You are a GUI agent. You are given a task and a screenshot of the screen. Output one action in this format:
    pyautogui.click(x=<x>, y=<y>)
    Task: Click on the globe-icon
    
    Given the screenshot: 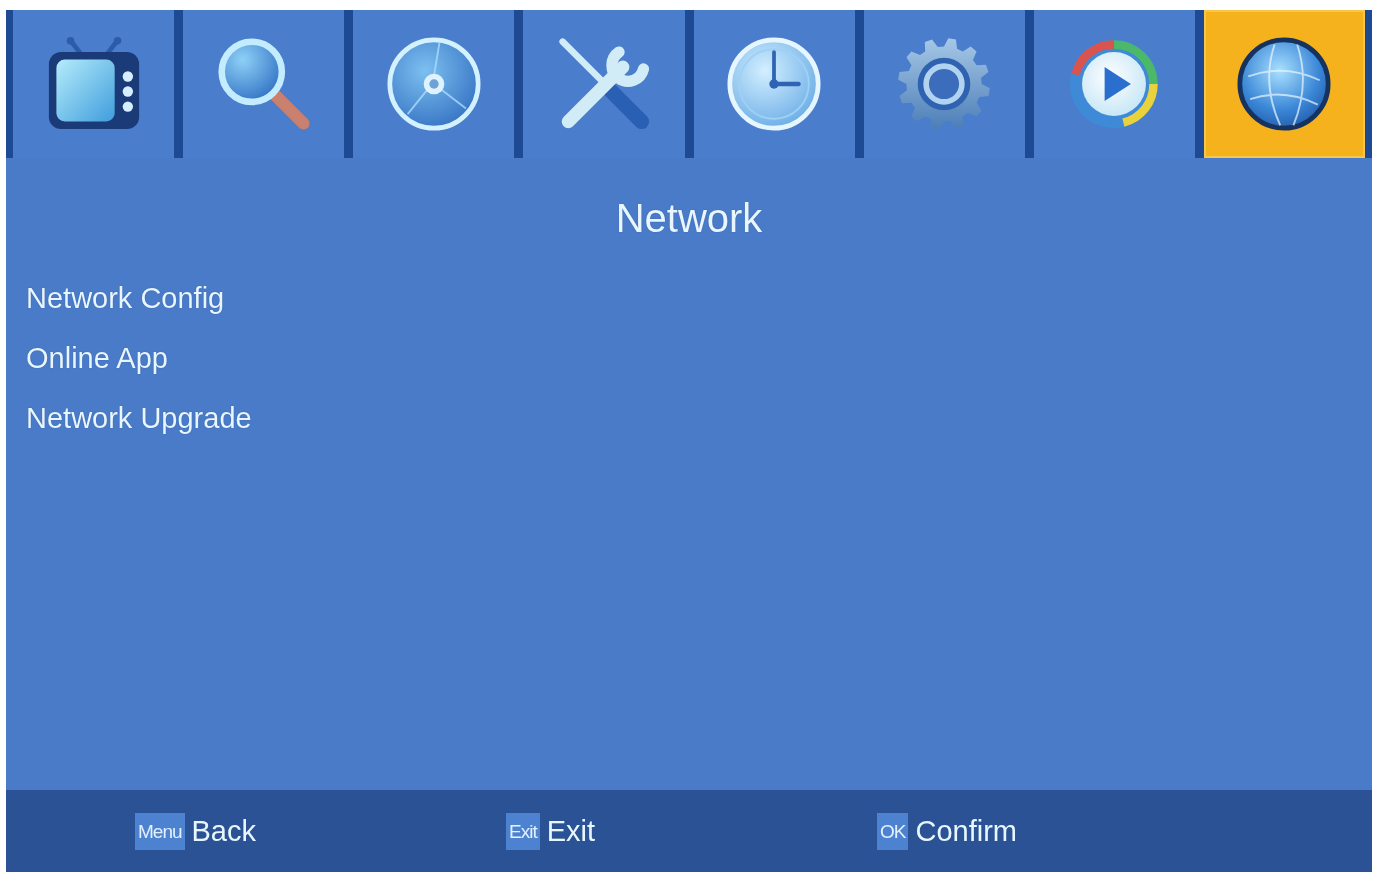 What is the action you would take?
    pyautogui.click(x=1284, y=84)
    